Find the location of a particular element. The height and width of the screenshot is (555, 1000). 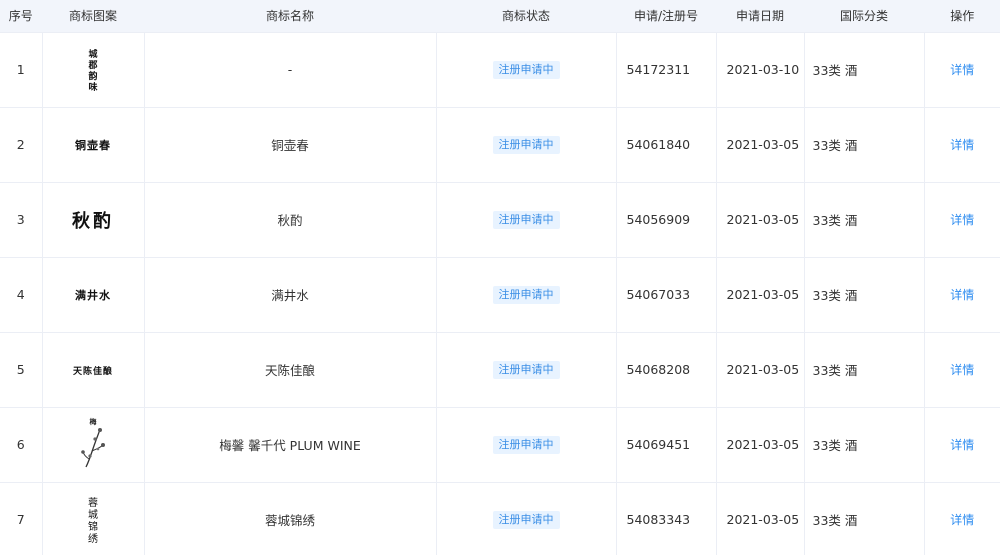

trademark-logo: 铜壶春 is located at coordinates (93, 145).